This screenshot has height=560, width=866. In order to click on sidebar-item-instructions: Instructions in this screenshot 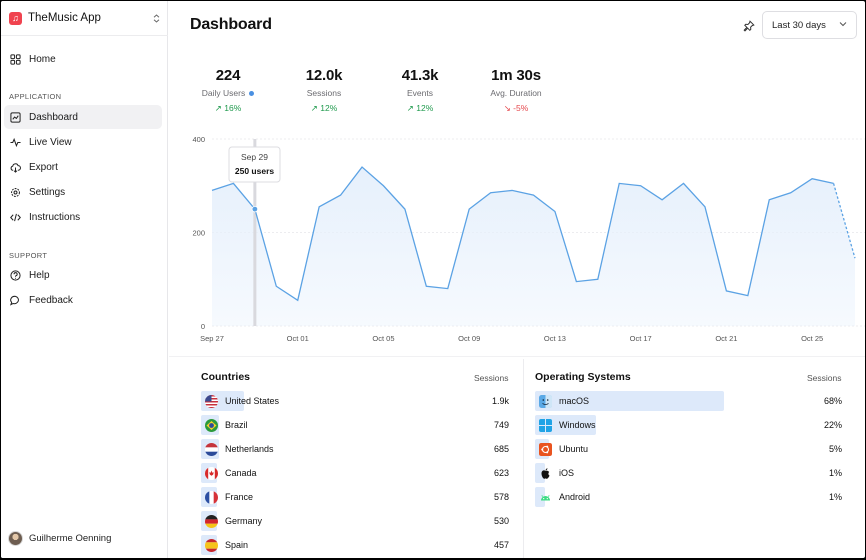, I will do `click(83, 217)`.